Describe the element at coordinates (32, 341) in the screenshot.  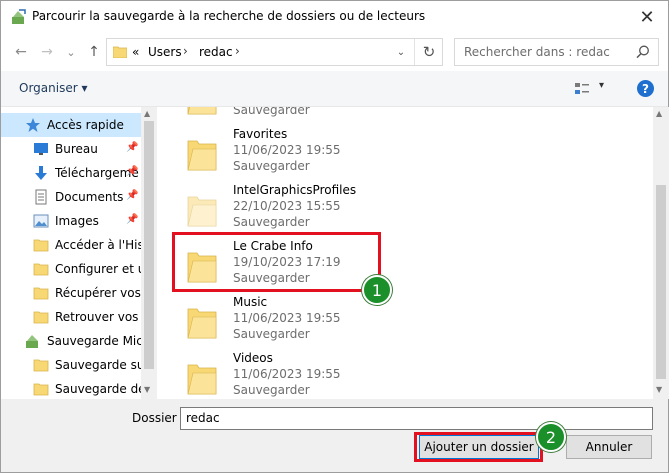
I see `backup-icon` at that location.